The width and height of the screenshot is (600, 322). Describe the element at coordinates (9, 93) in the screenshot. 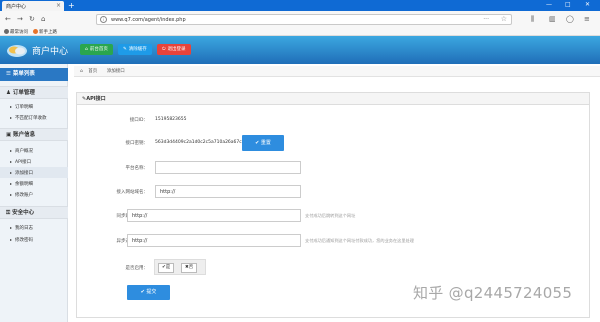

I see `user-icon: ♟` at that location.